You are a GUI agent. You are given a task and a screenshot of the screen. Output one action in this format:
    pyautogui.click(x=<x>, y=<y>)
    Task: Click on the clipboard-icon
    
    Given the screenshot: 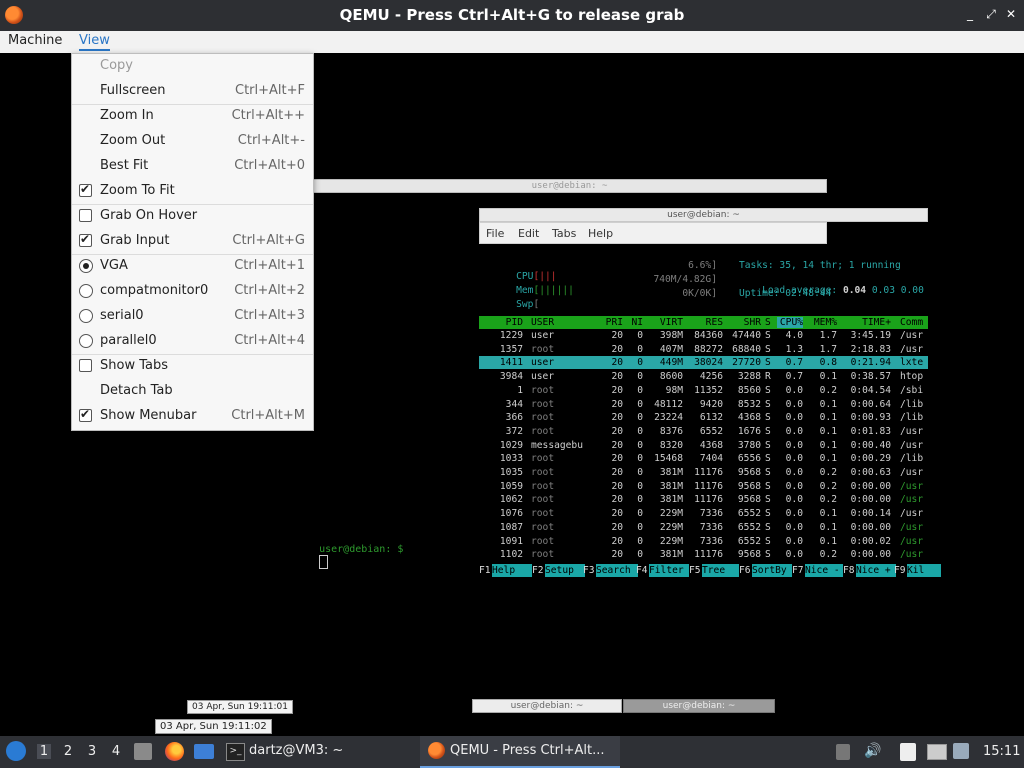 What is the action you would take?
    pyautogui.click(x=908, y=752)
    